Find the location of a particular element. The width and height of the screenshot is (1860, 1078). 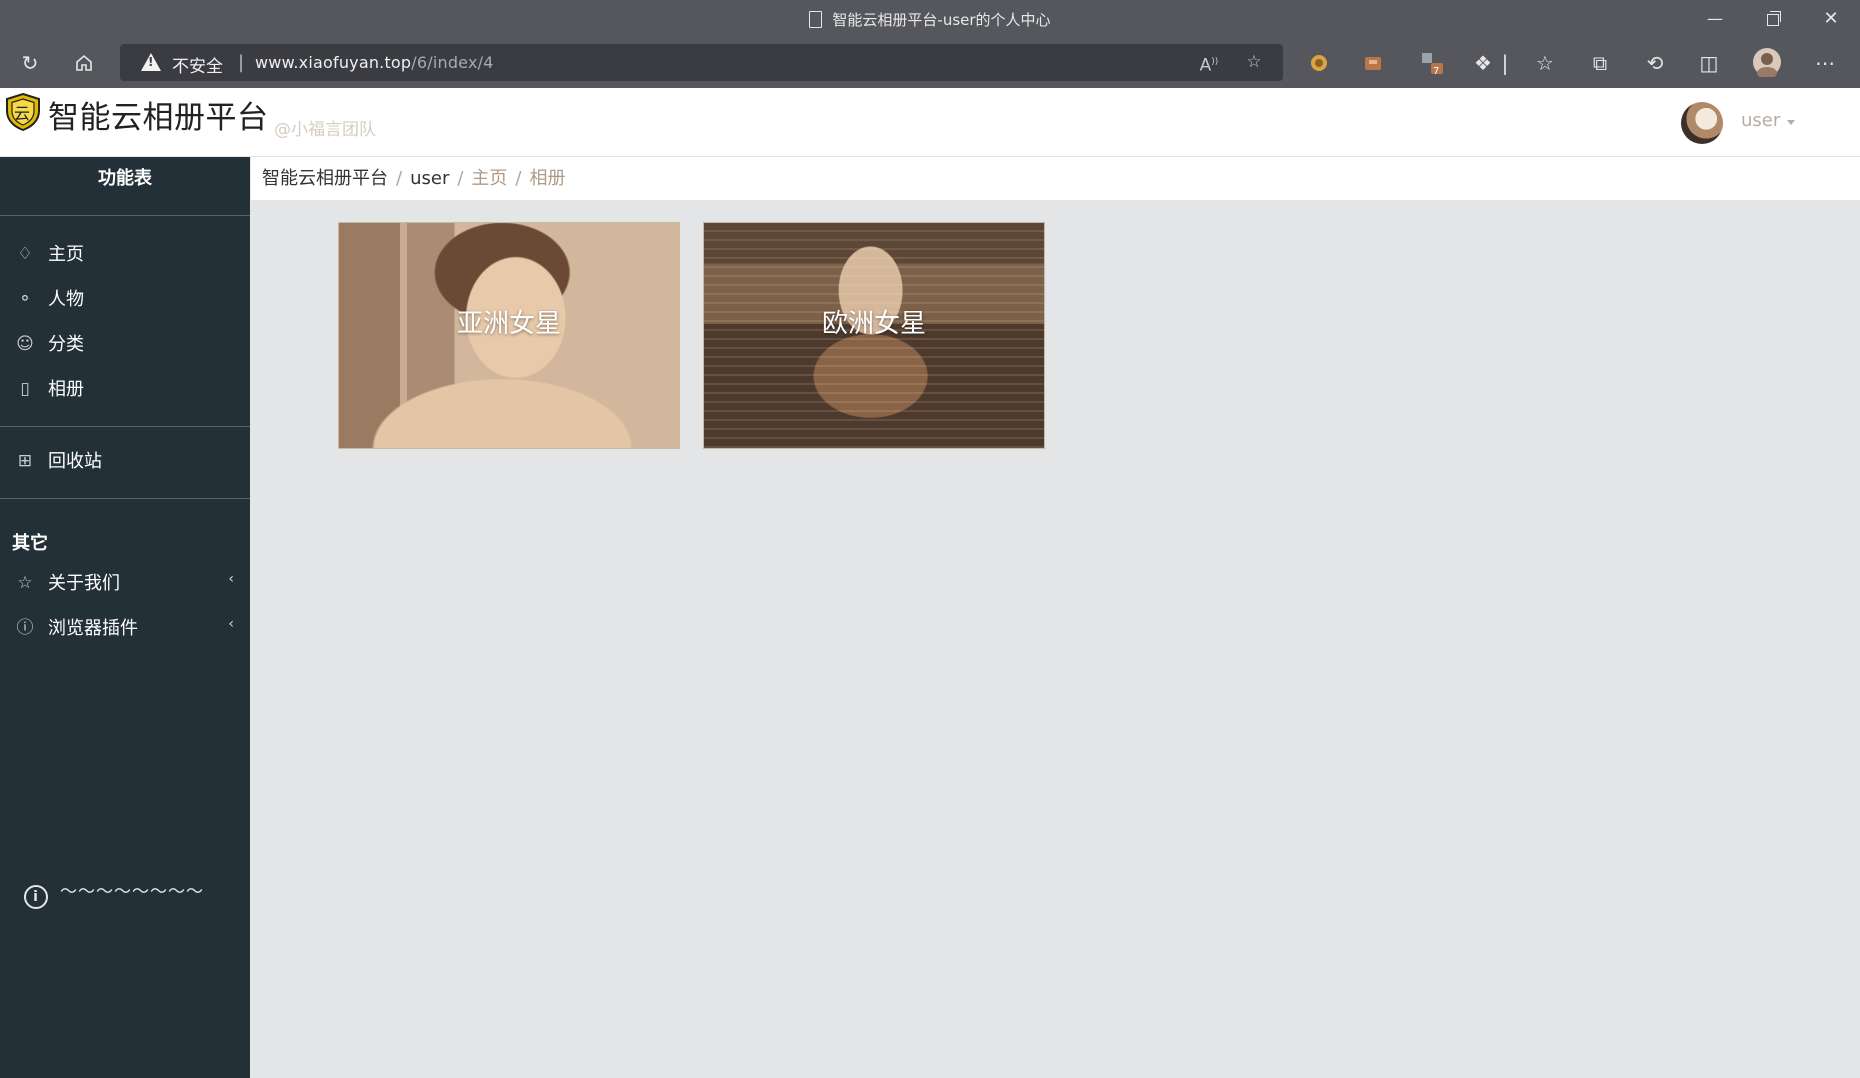

sidebar-footnote: i ～～～～～～～～ is located at coordinates (114, 893).